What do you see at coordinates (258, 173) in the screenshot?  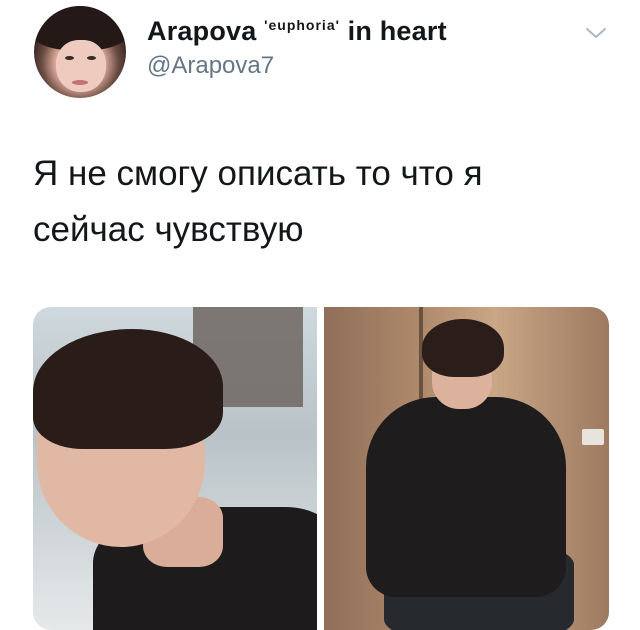 I see `tweet-text-line: Я не смогу описать то что я` at bounding box center [258, 173].